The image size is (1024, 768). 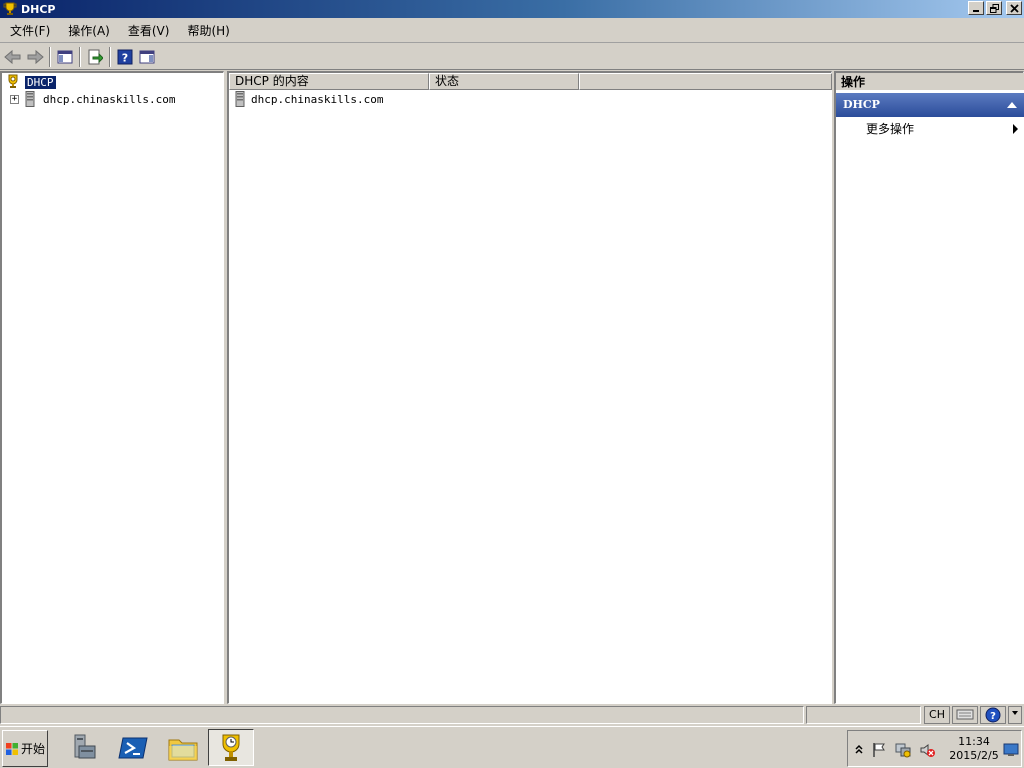 I want to click on show-hide-action-button, so click(x=147, y=57).